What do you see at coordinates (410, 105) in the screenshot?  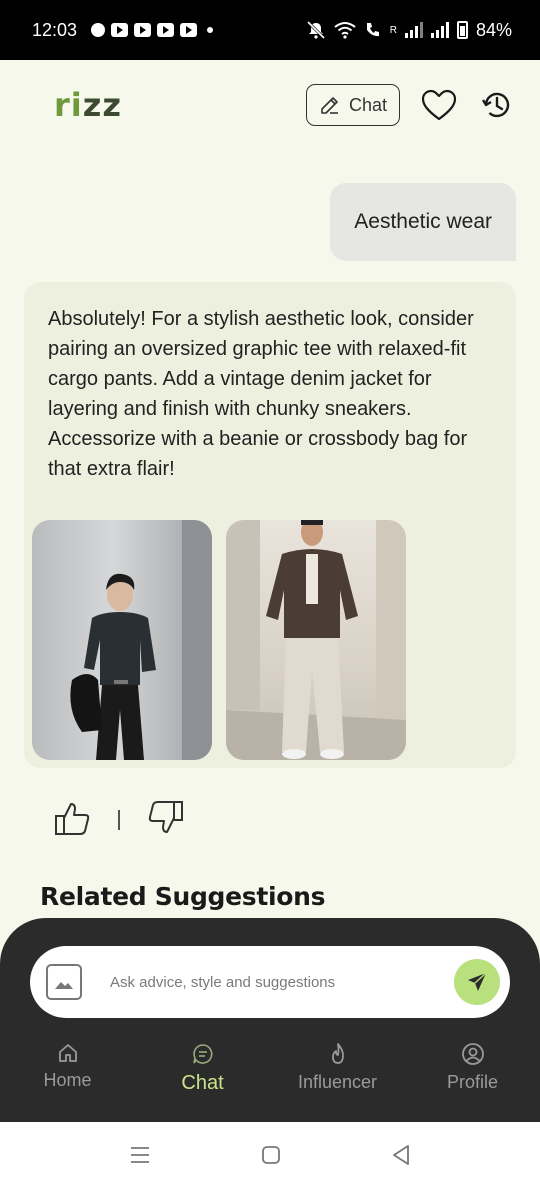 I see `header-actions: Chat` at bounding box center [410, 105].